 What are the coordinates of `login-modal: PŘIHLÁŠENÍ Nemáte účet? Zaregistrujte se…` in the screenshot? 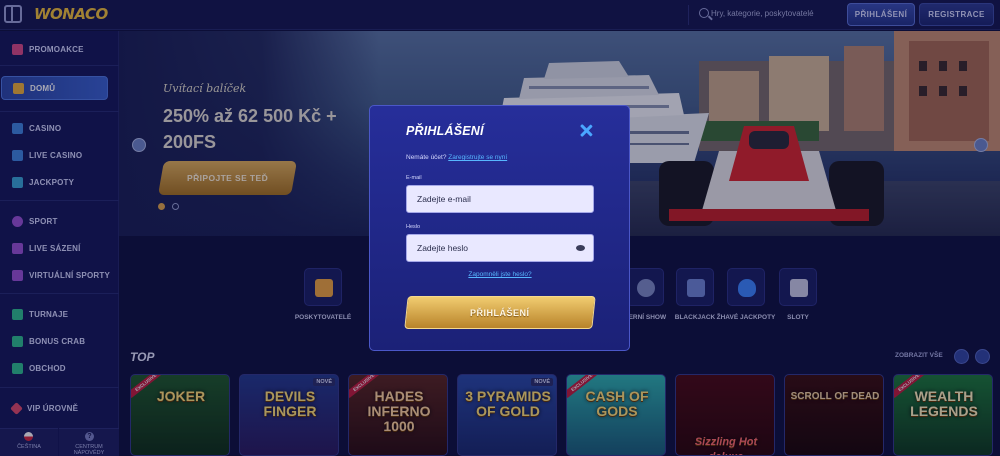 It's located at (499, 228).